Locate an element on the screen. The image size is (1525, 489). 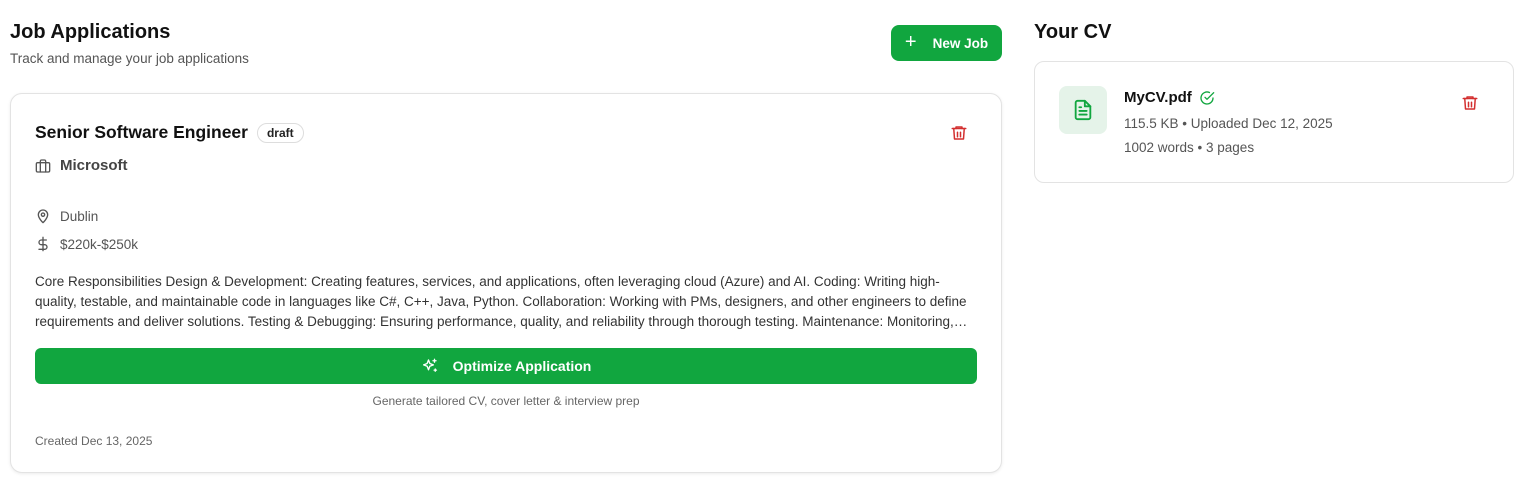
cv-section-title: Your CV is located at coordinates (1073, 32).